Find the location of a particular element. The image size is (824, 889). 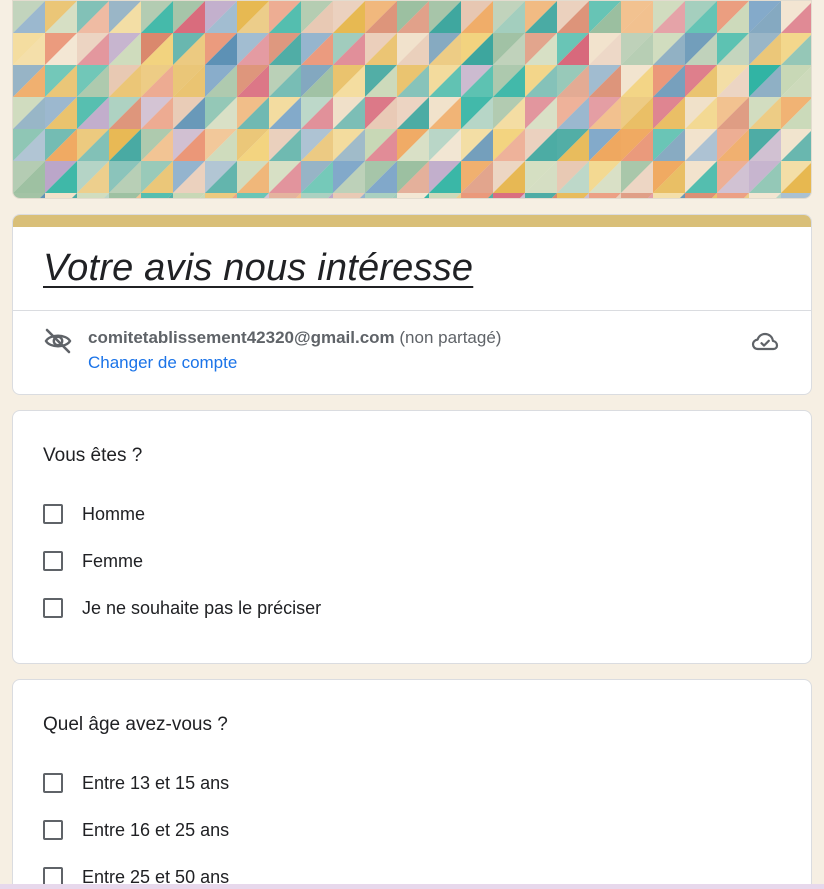

sharing-note: (non partagé) is located at coordinates (450, 337).